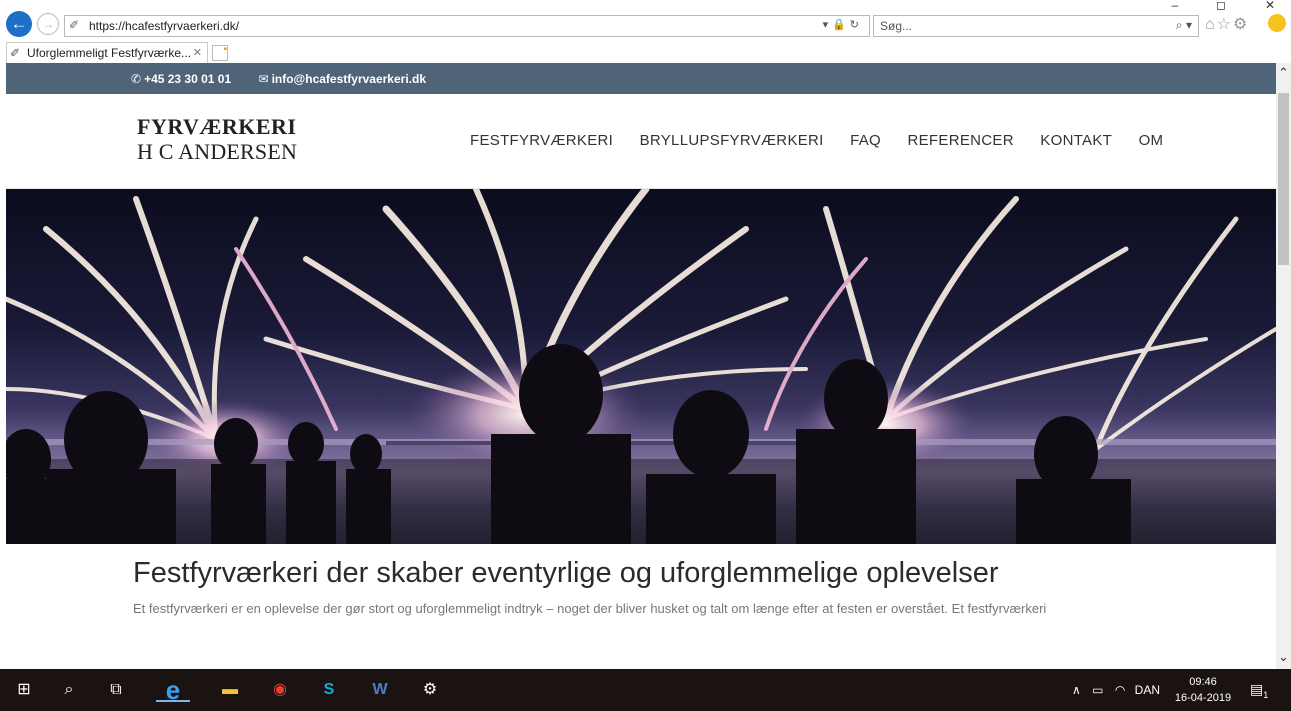 Image resolution: width=1291 pixels, height=711 pixels. What do you see at coordinates (380, 690) in the screenshot?
I see `word-icon: W` at bounding box center [380, 690].